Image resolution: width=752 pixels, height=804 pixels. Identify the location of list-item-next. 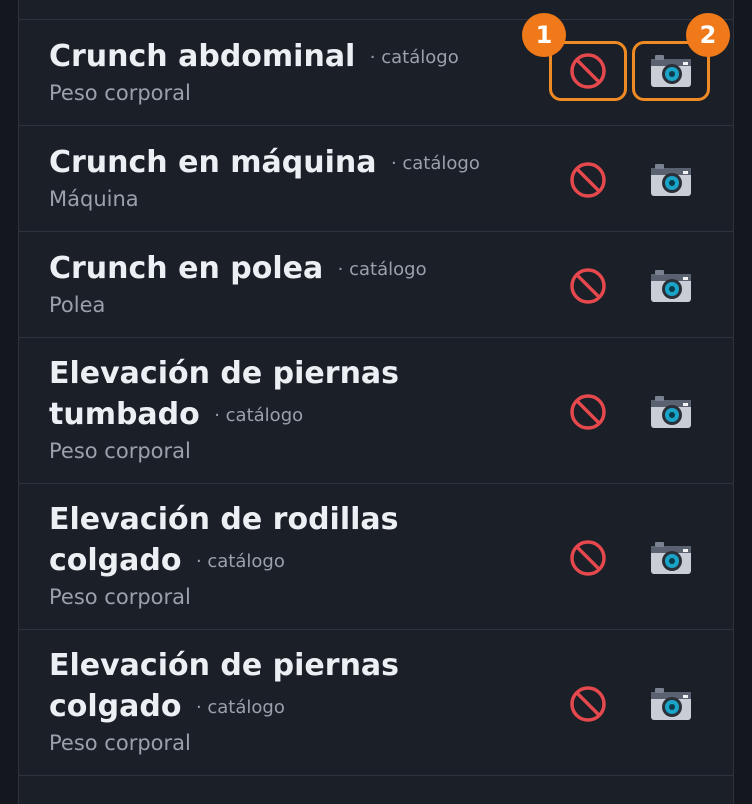
(376, 790).